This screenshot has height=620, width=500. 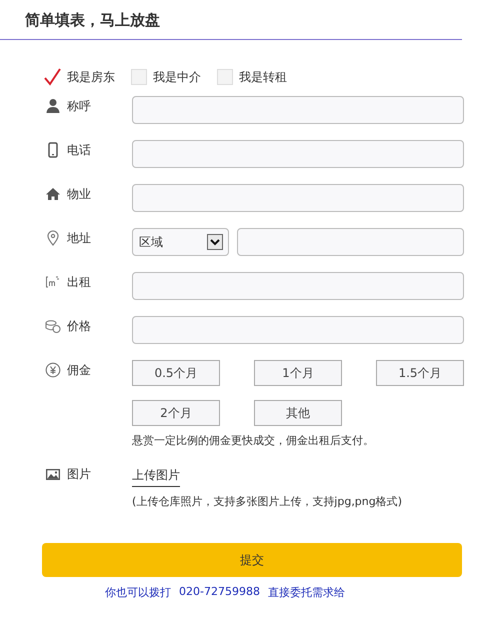 I want to click on checkbox, so click(x=52, y=77).